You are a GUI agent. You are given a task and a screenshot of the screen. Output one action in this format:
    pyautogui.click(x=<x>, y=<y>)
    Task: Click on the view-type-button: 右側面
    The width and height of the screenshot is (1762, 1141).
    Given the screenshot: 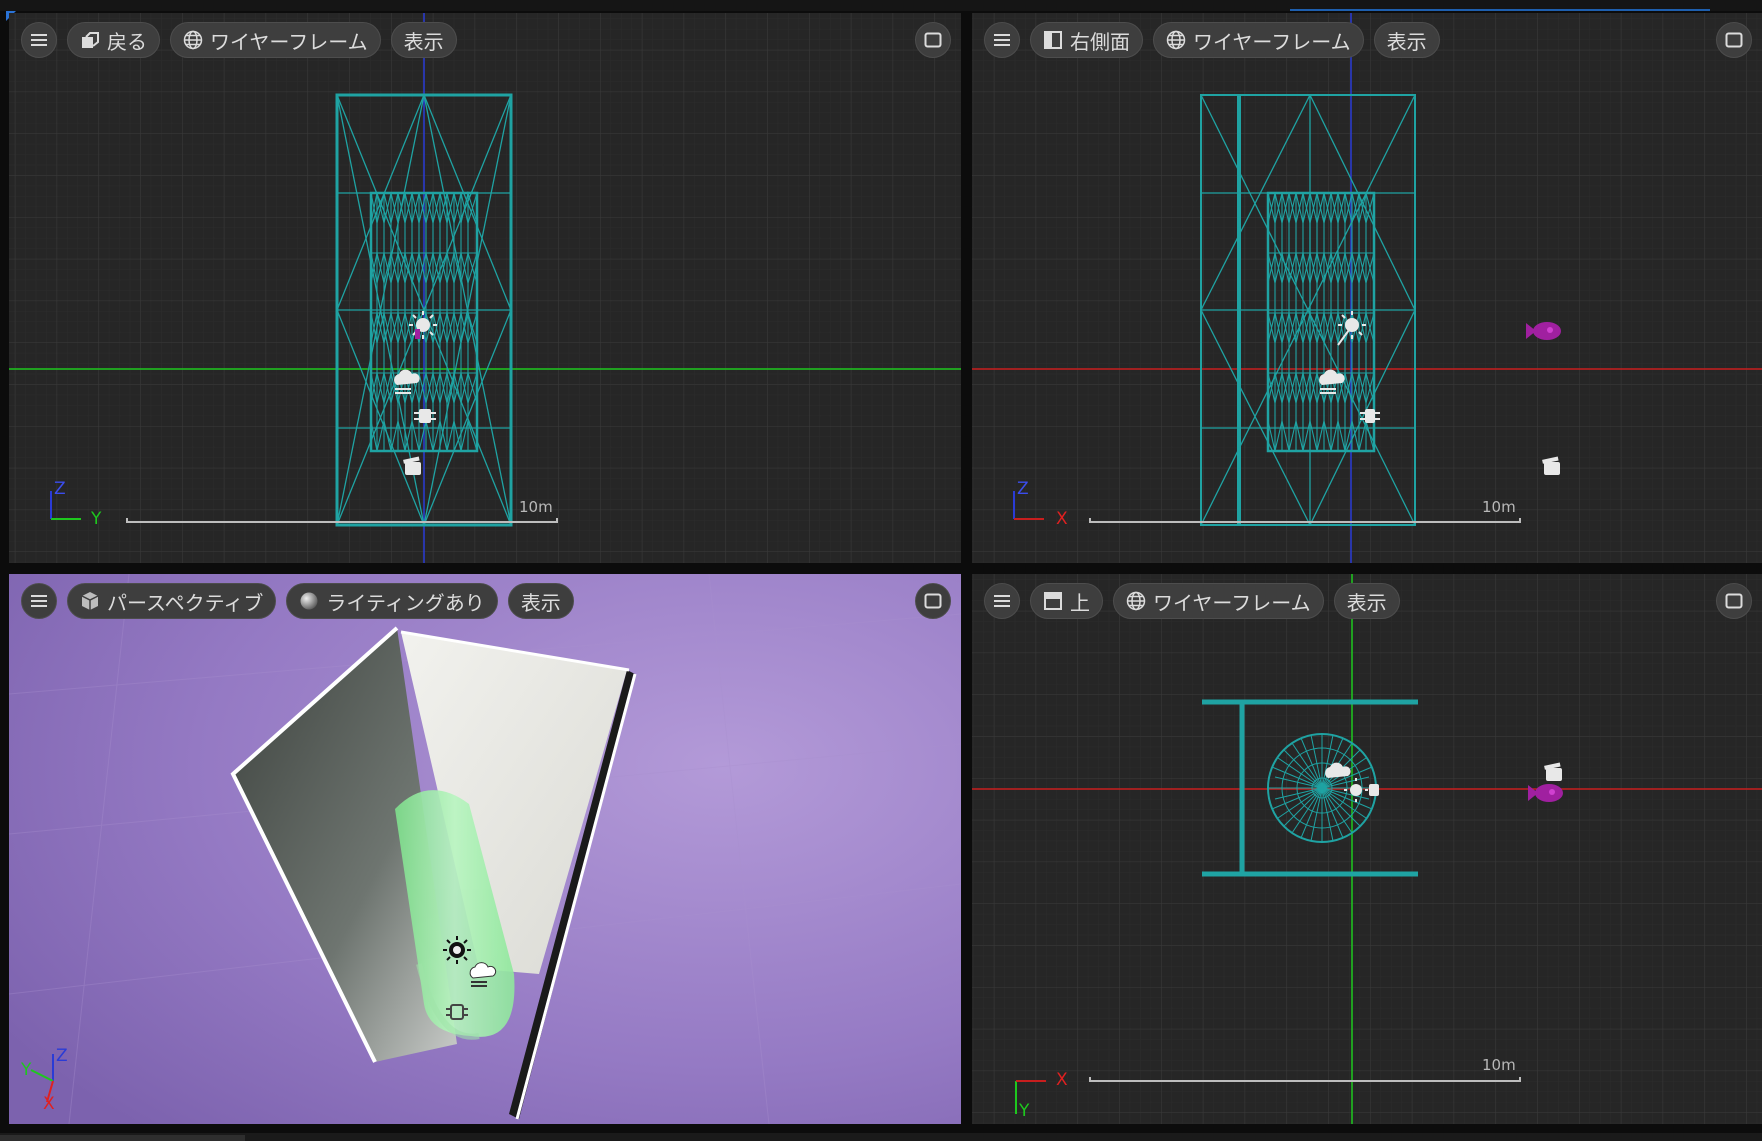 What is the action you would take?
    pyautogui.click(x=1086, y=40)
    